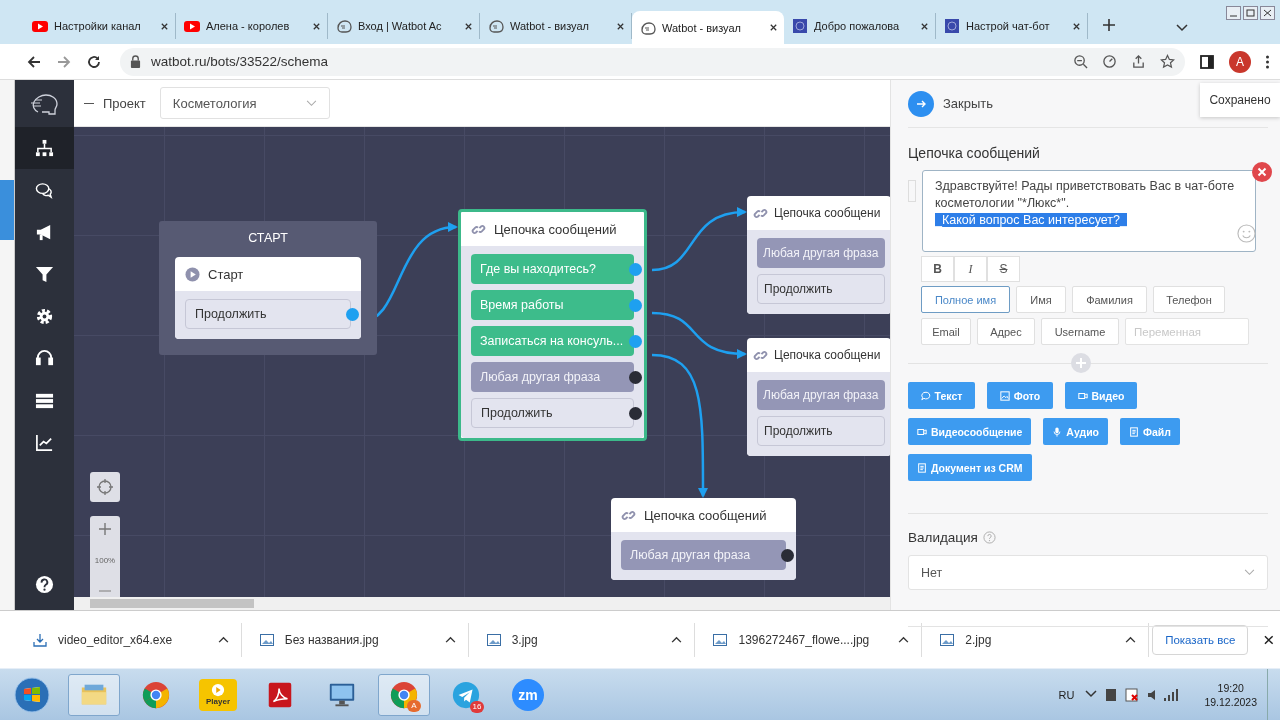 The width and height of the screenshot is (1280, 720). Describe the element at coordinates (1240, 61) in the screenshot. I see `profile-avatar: A` at that location.